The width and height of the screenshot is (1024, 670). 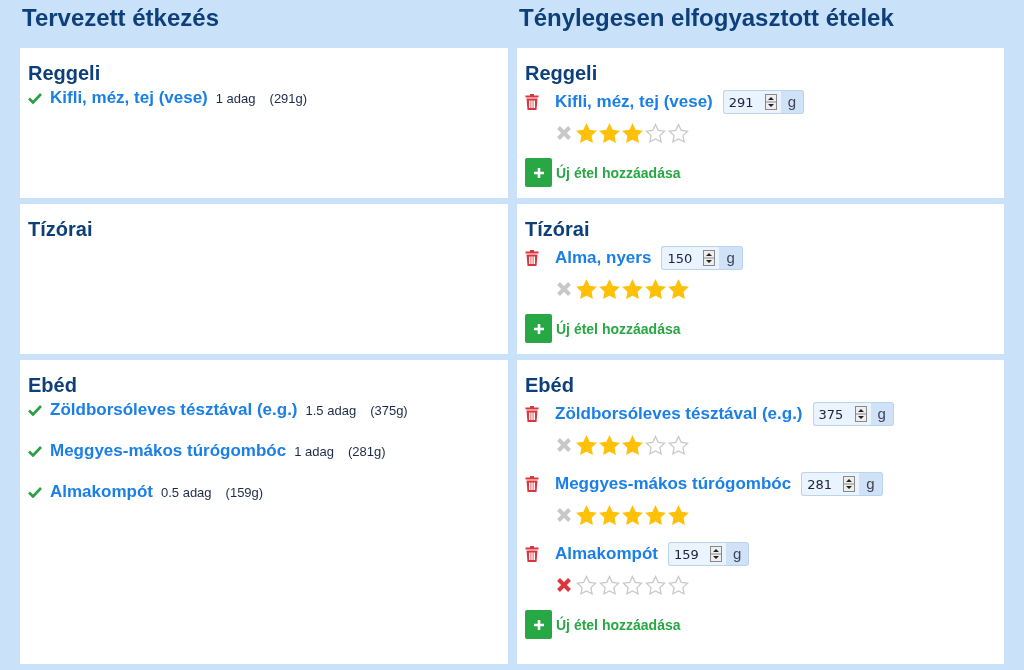 What do you see at coordinates (120, 18) in the screenshot?
I see `column-title: Tervezett étkezés` at bounding box center [120, 18].